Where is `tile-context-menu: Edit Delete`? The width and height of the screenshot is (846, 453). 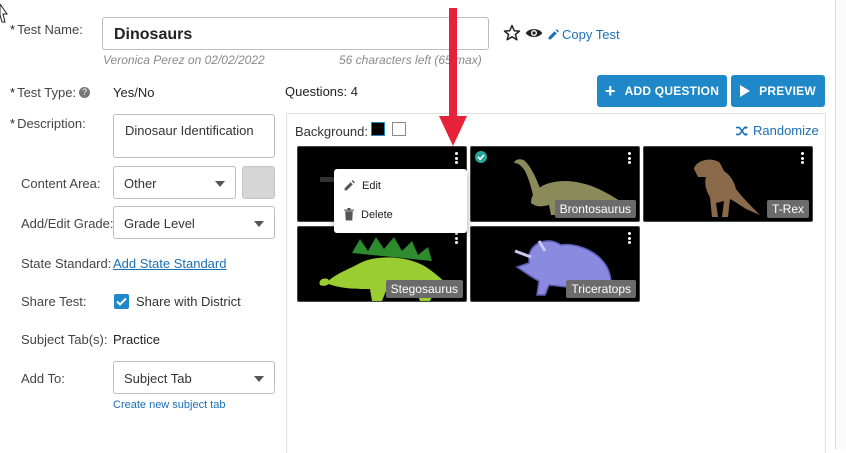 tile-context-menu: Edit Delete is located at coordinates (400, 201).